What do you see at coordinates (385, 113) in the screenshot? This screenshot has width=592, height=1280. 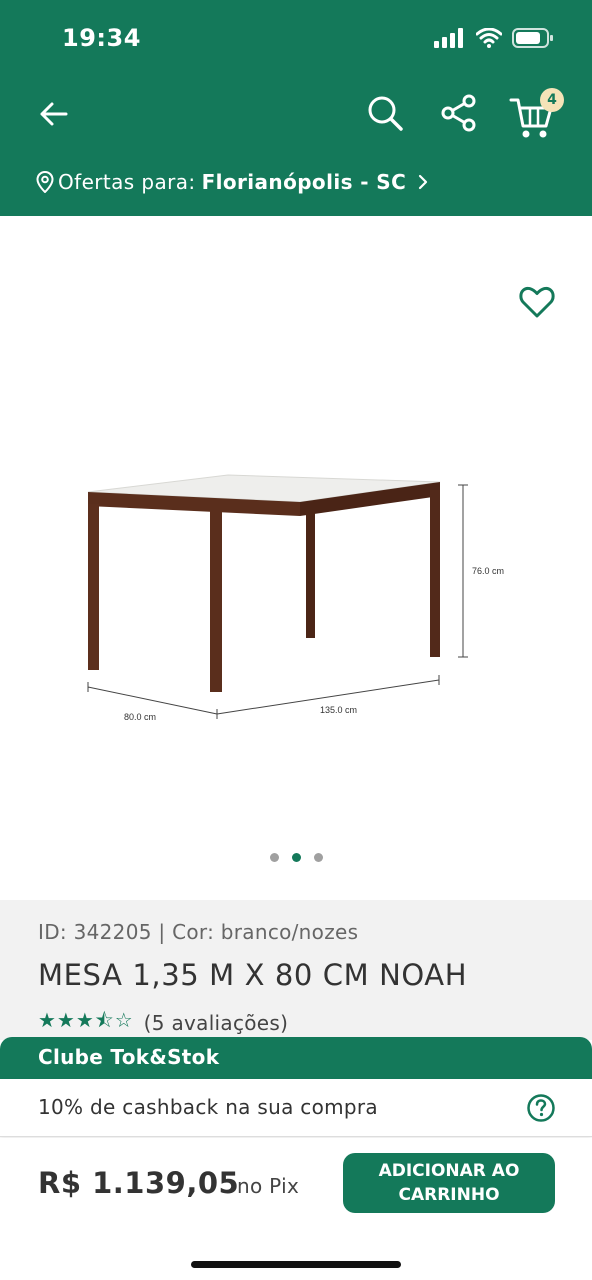 I see `search-icon` at bounding box center [385, 113].